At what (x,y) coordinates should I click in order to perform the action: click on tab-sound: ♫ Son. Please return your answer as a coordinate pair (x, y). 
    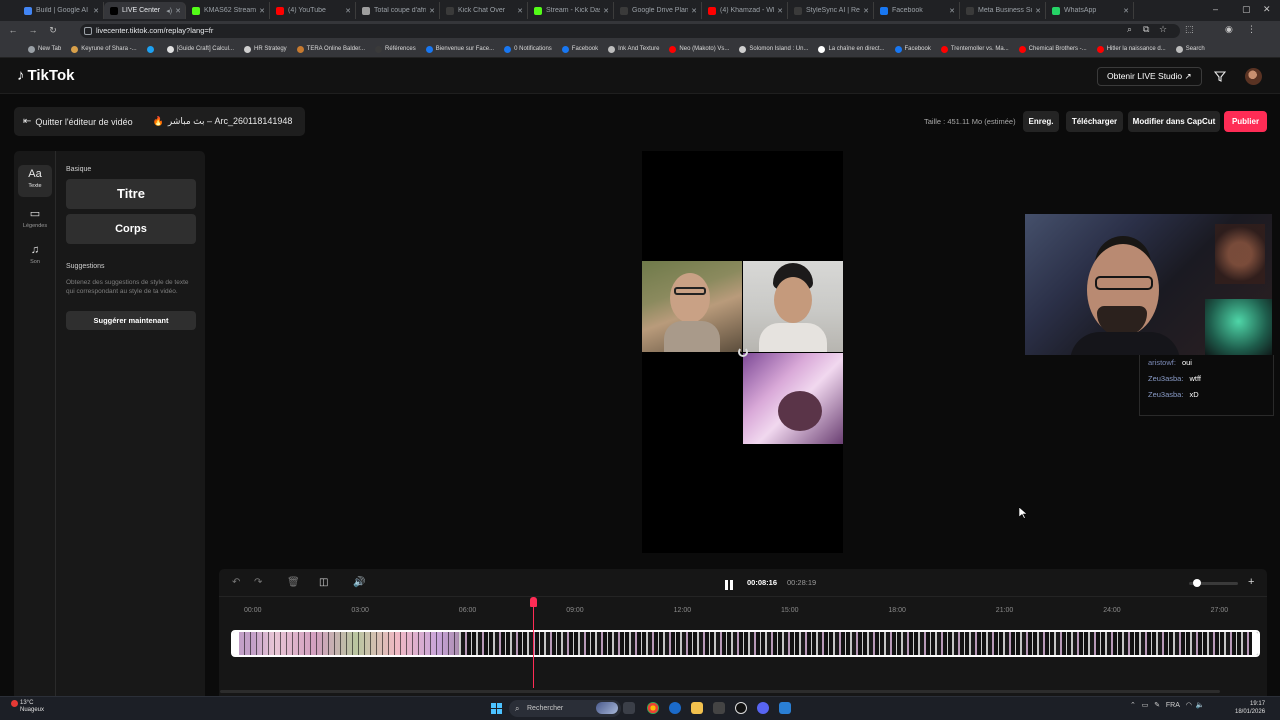
    Looking at the image, I should click on (35, 257).